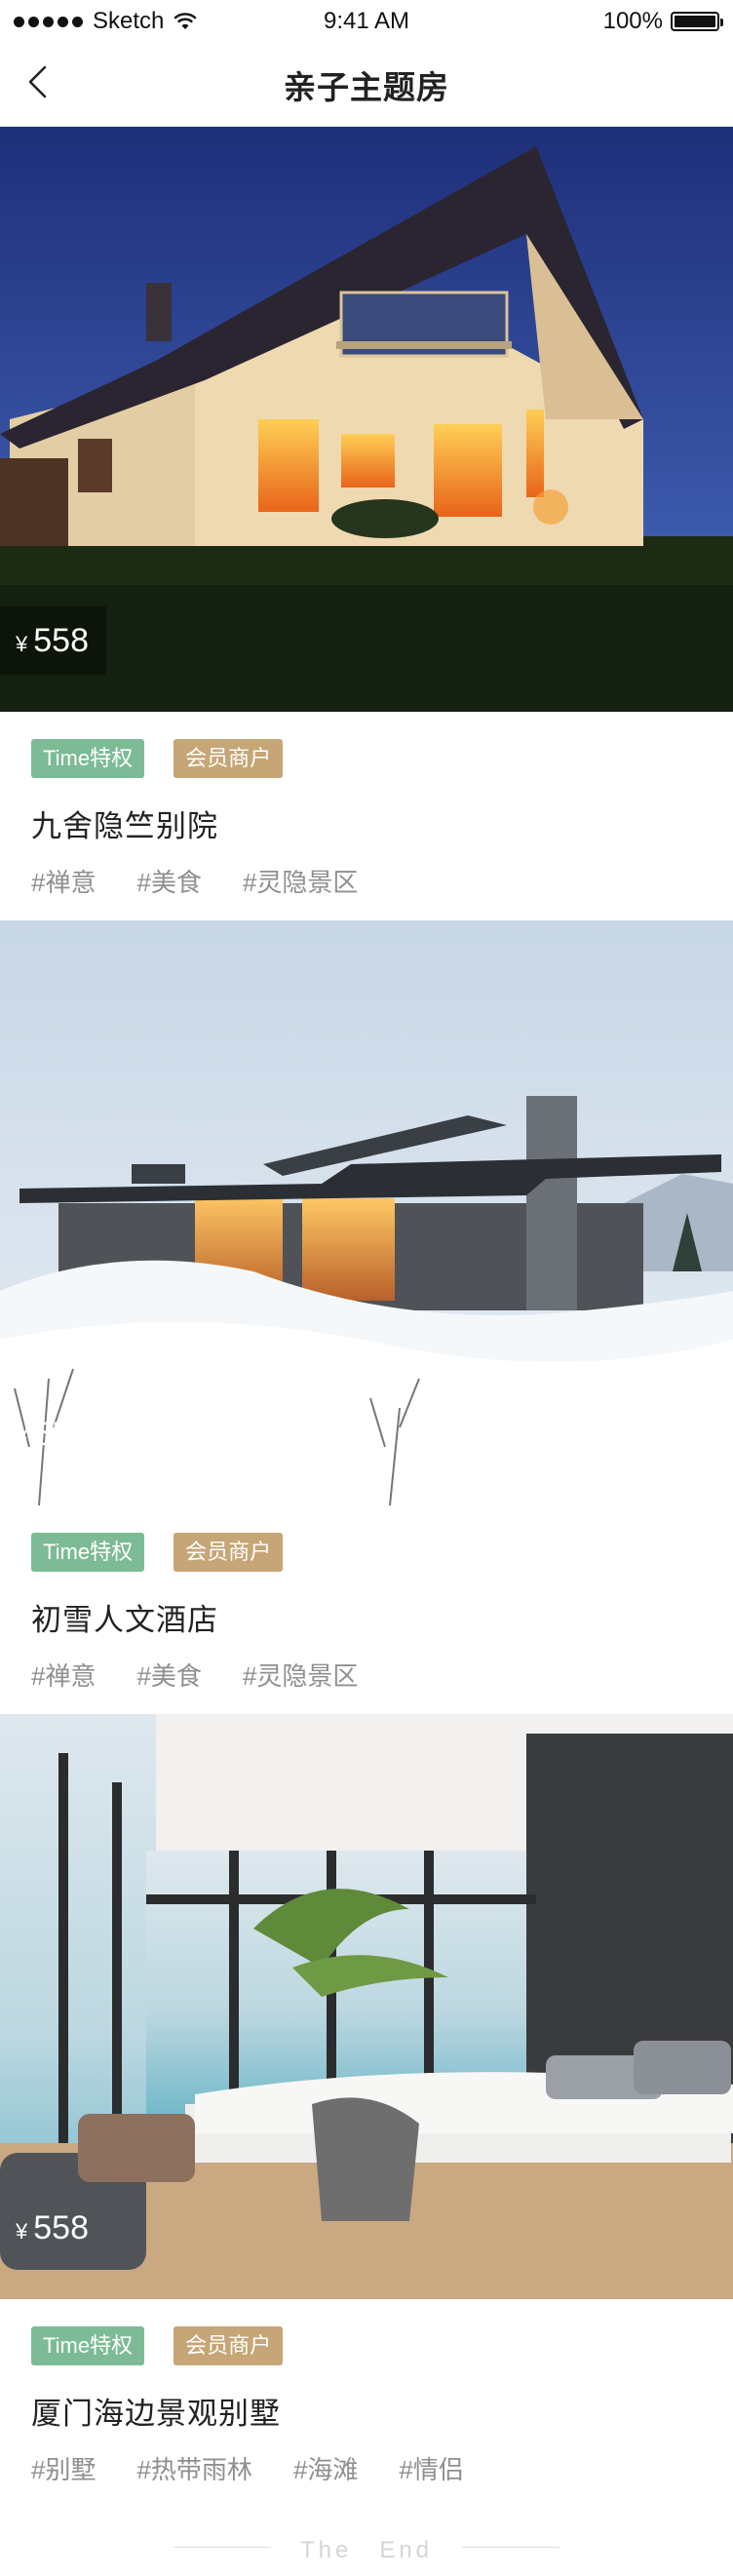 This screenshot has height=2576, width=733. I want to click on listing-info: Time特权 会员商户 九舍隐竺别院 #禅意 #美食 #灵隐景区, so click(366, 805).